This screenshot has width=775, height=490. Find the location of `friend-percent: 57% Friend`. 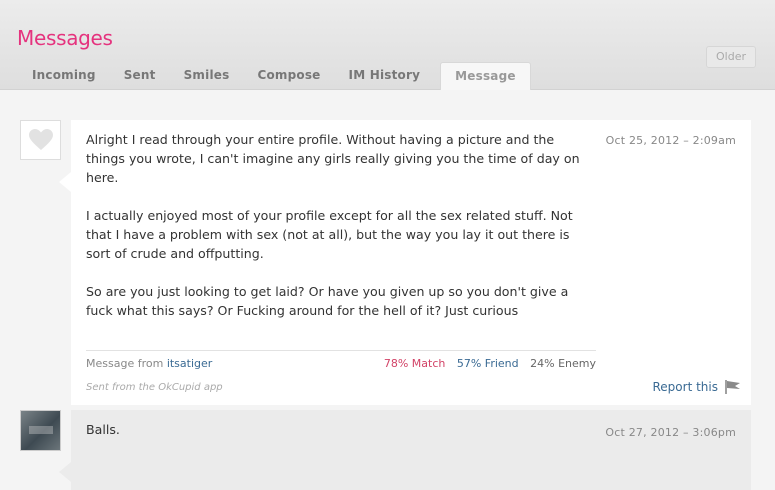

friend-percent: 57% Friend is located at coordinates (487, 363).